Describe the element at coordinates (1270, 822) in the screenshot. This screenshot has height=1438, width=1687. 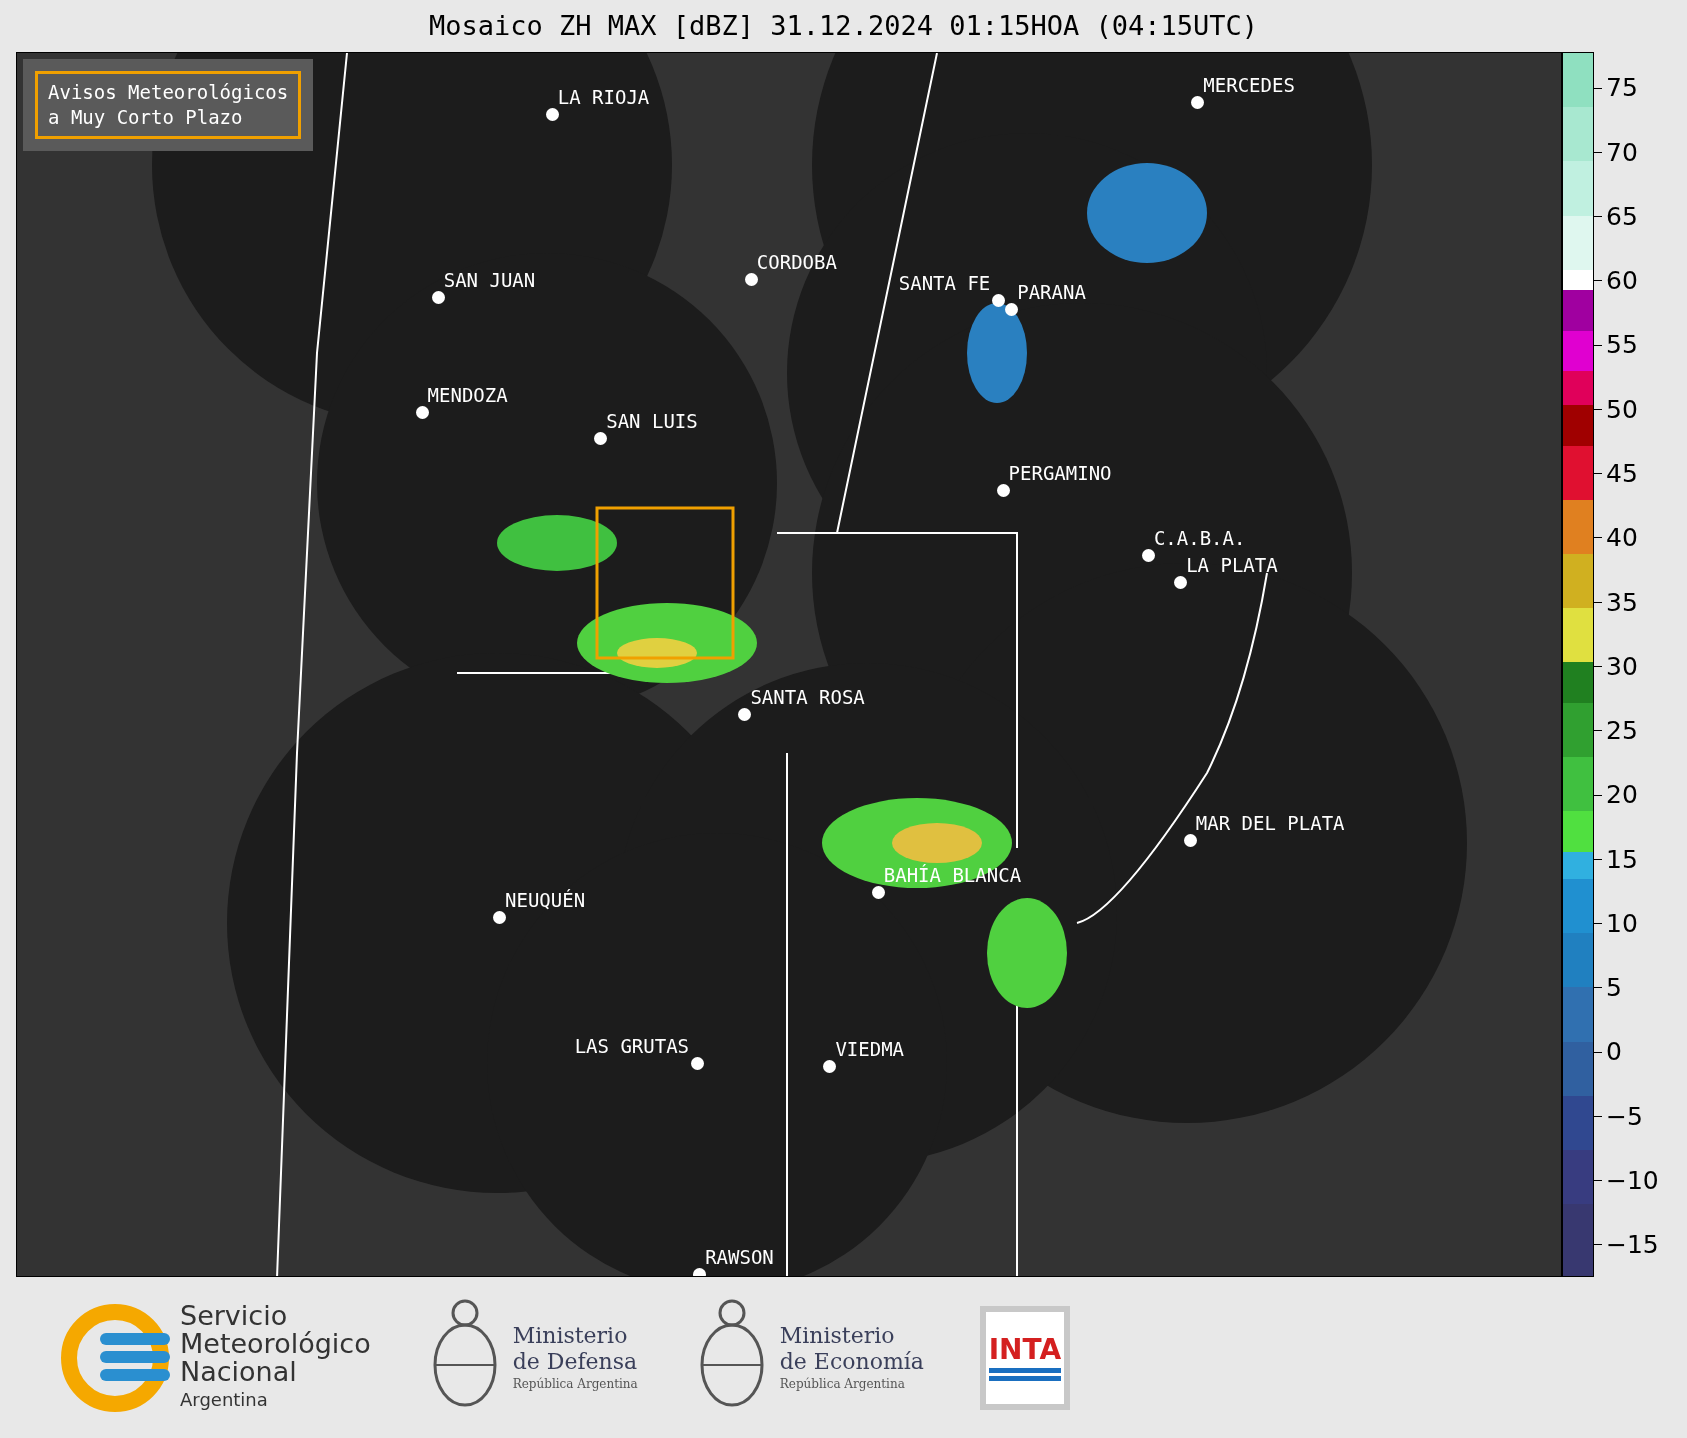
I see `city-label: MAR DEL PLATA` at that location.